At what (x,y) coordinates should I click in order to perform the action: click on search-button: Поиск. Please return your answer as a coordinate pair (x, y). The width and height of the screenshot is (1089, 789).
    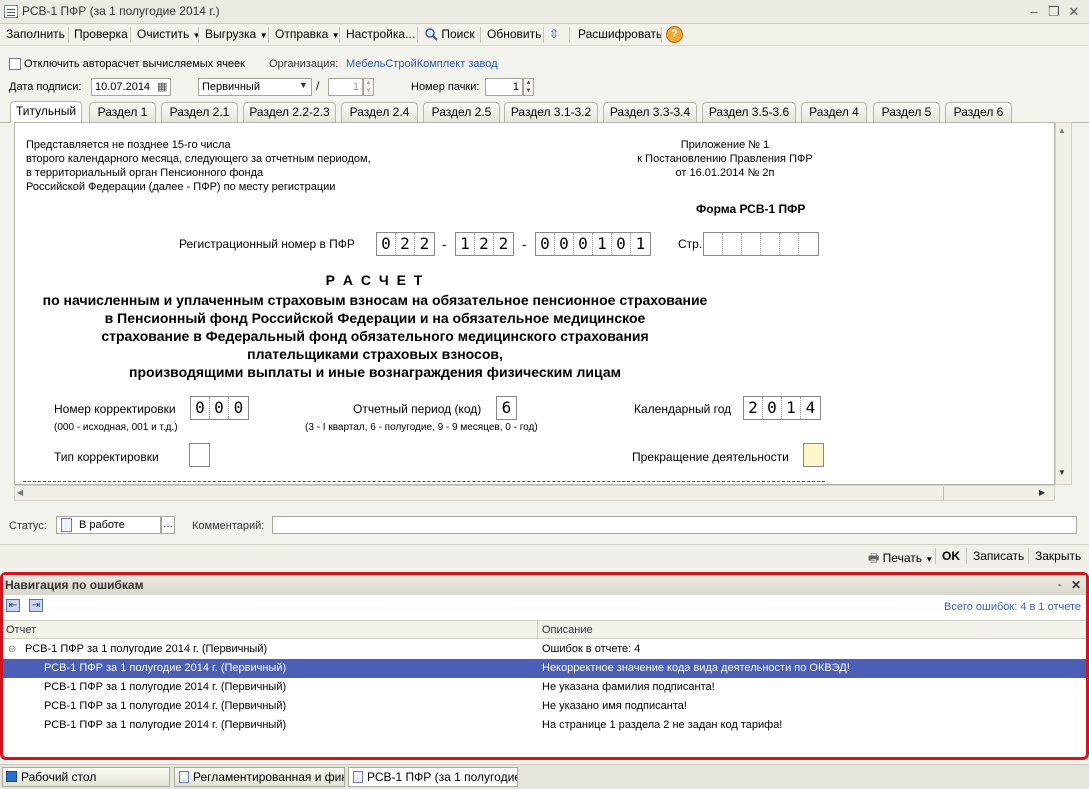
    Looking at the image, I should click on (449, 34).